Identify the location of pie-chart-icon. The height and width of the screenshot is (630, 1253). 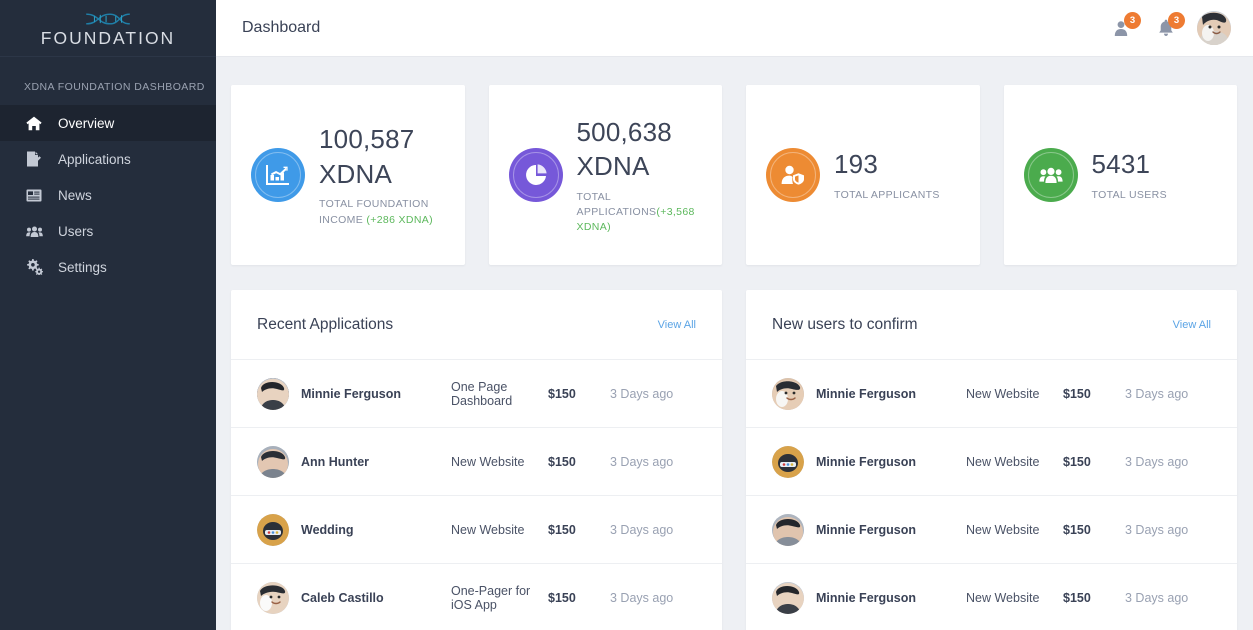
(535, 175).